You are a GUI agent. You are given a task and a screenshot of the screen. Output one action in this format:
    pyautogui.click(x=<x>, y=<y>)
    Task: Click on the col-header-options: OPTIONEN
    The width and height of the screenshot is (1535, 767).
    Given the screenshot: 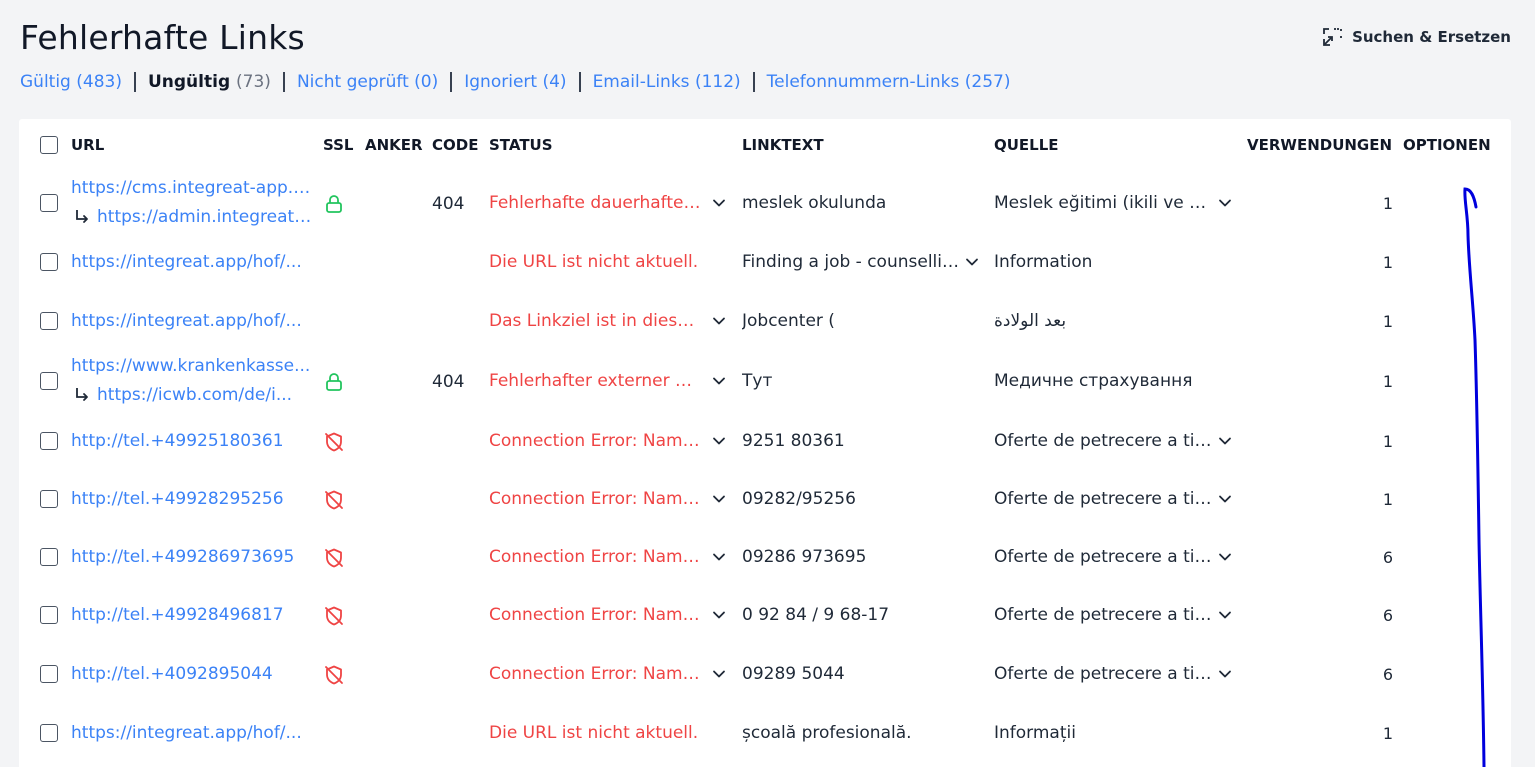 What is the action you would take?
    pyautogui.click(x=1447, y=145)
    